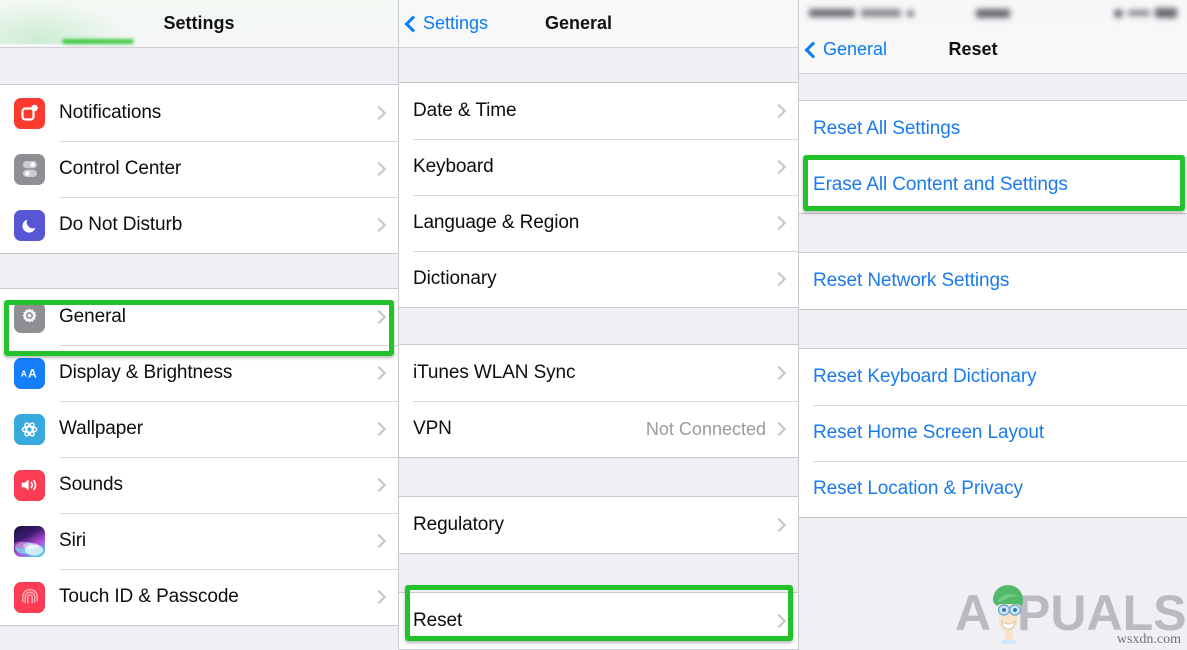 The image size is (1187, 650). What do you see at coordinates (432, 428) in the screenshot?
I see `list-item-label: VPN` at bounding box center [432, 428].